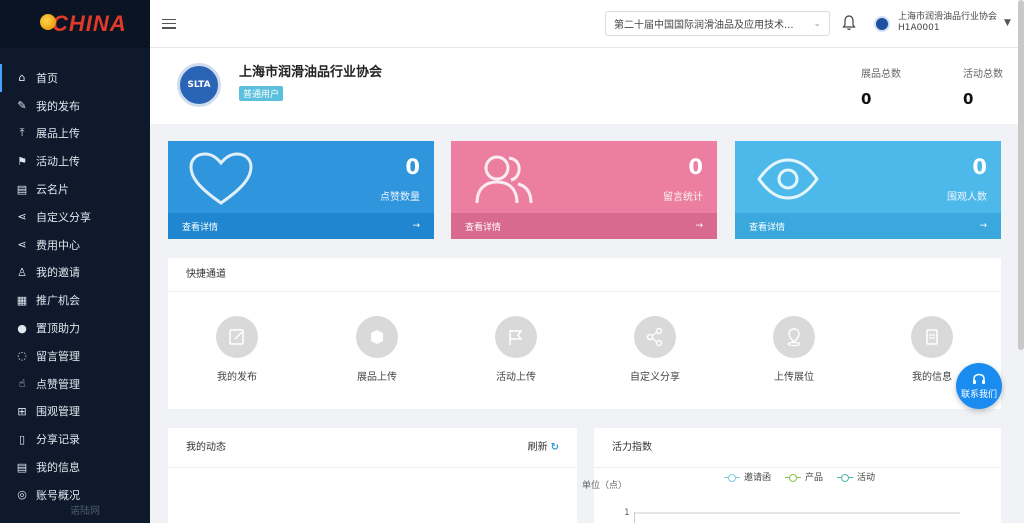  Describe the element at coordinates (22, 384) in the screenshot. I see `thumb-icon: ☝` at that location.